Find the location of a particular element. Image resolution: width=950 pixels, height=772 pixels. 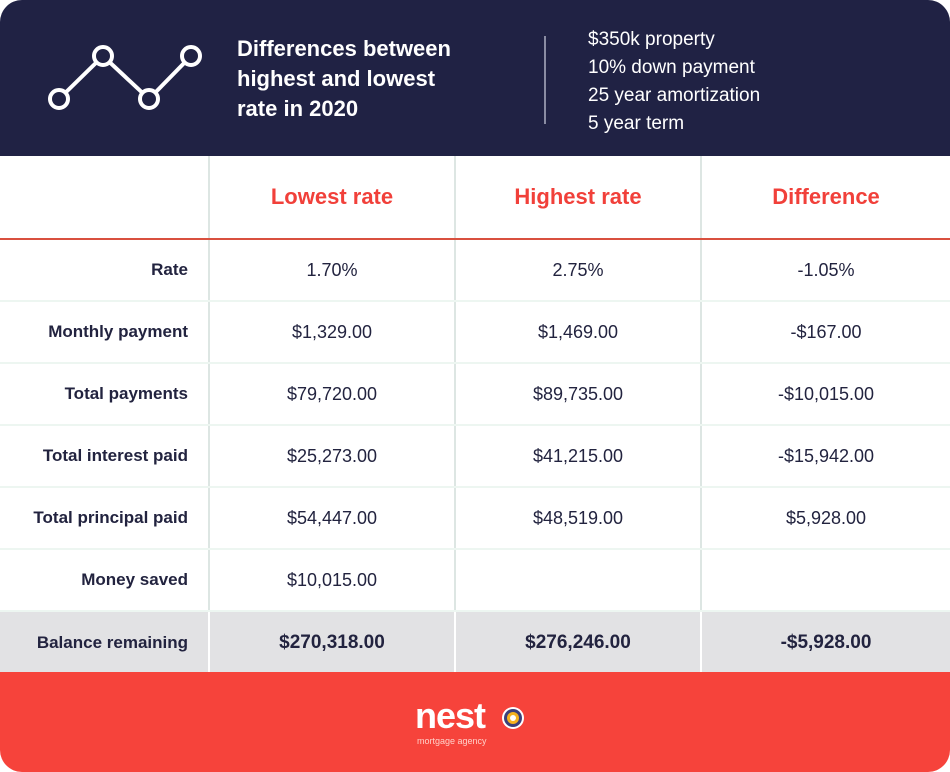

cell-lowest: $54,447.00 is located at coordinates (331, 518).